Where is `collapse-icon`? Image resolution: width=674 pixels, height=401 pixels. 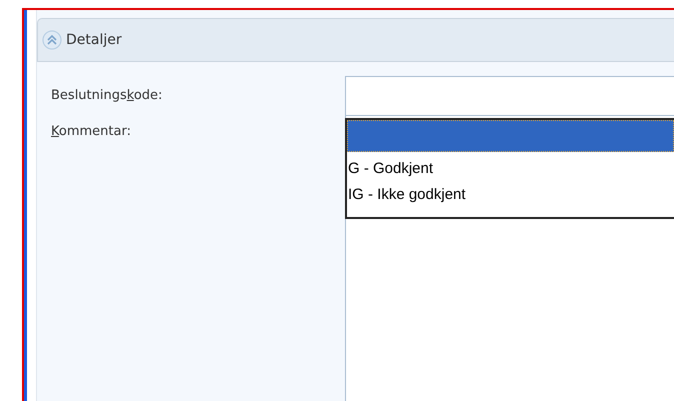
collapse-icon is located at coordinates (52, 40).